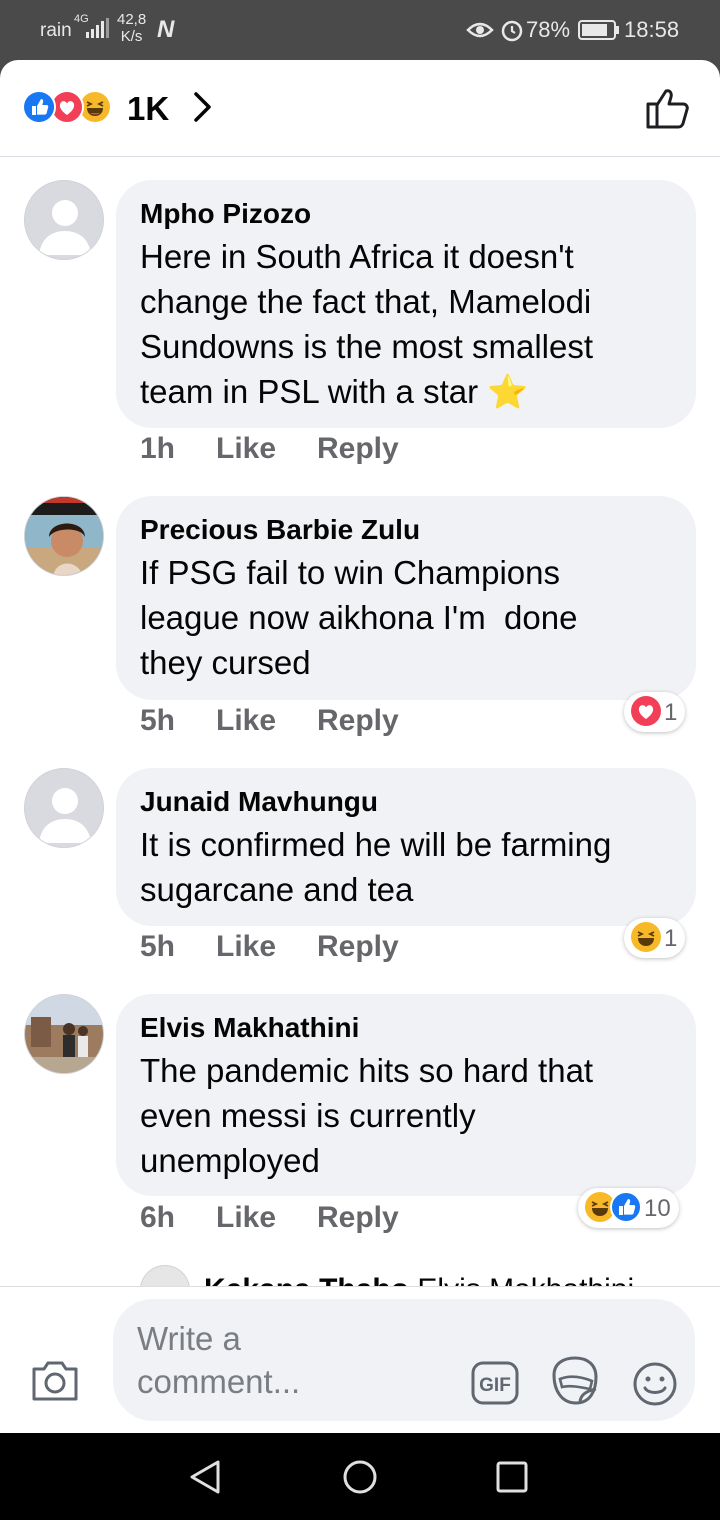  Describe the element at coordinates (205, 1479) in the screenshot. I see `back-icon` at that location.